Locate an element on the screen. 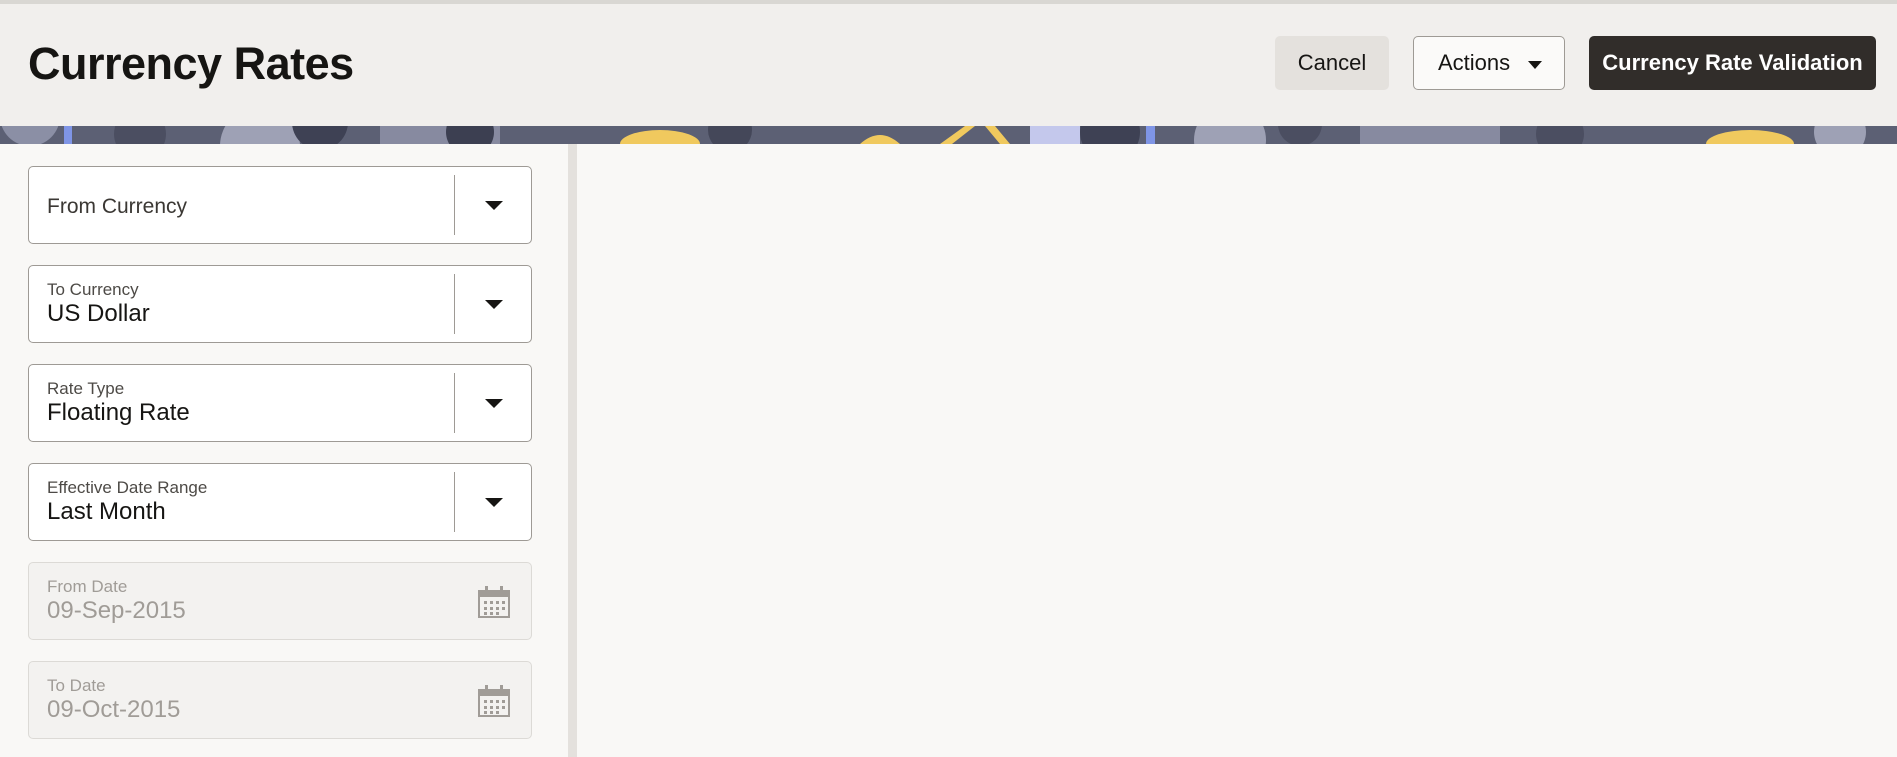 This screenshot has height=757, width=1897. from-currency-placeholder: From Currency is located at coordinates (117, 206).